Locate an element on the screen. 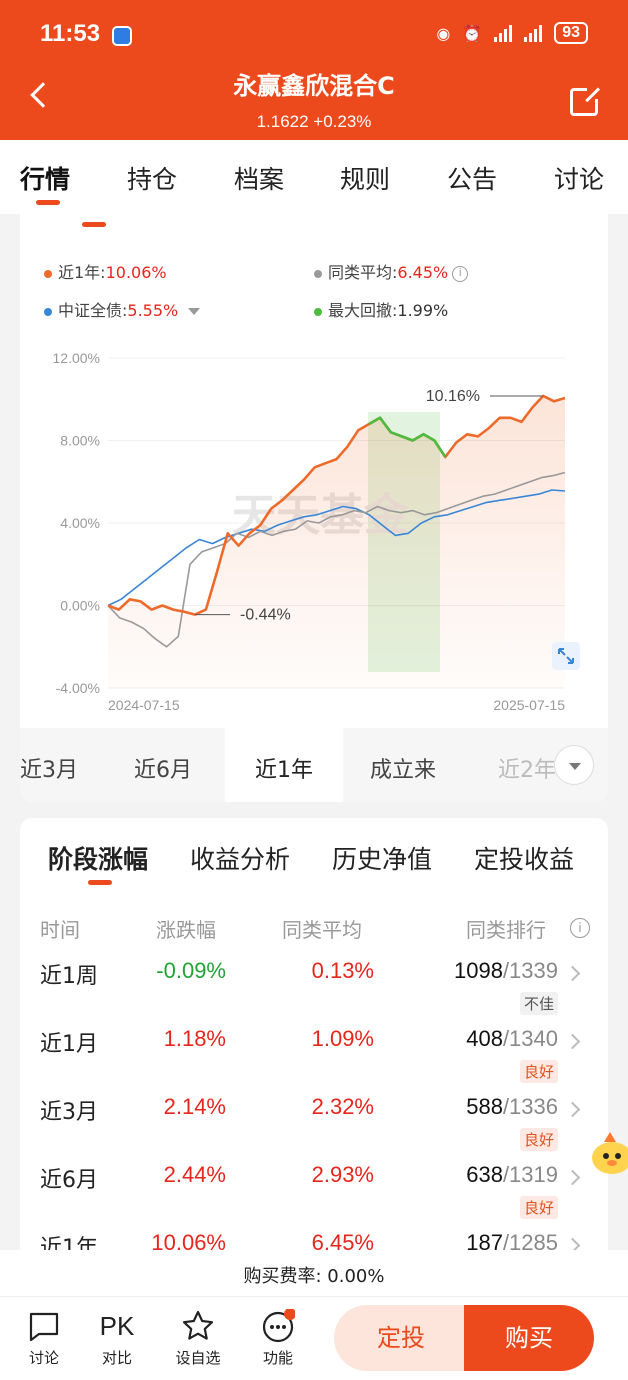 This screenshot has width=628, height=1380. main-tabs: 行情 持仓 档案 规则 公告 讨论 is located at coordinates (314, 177).